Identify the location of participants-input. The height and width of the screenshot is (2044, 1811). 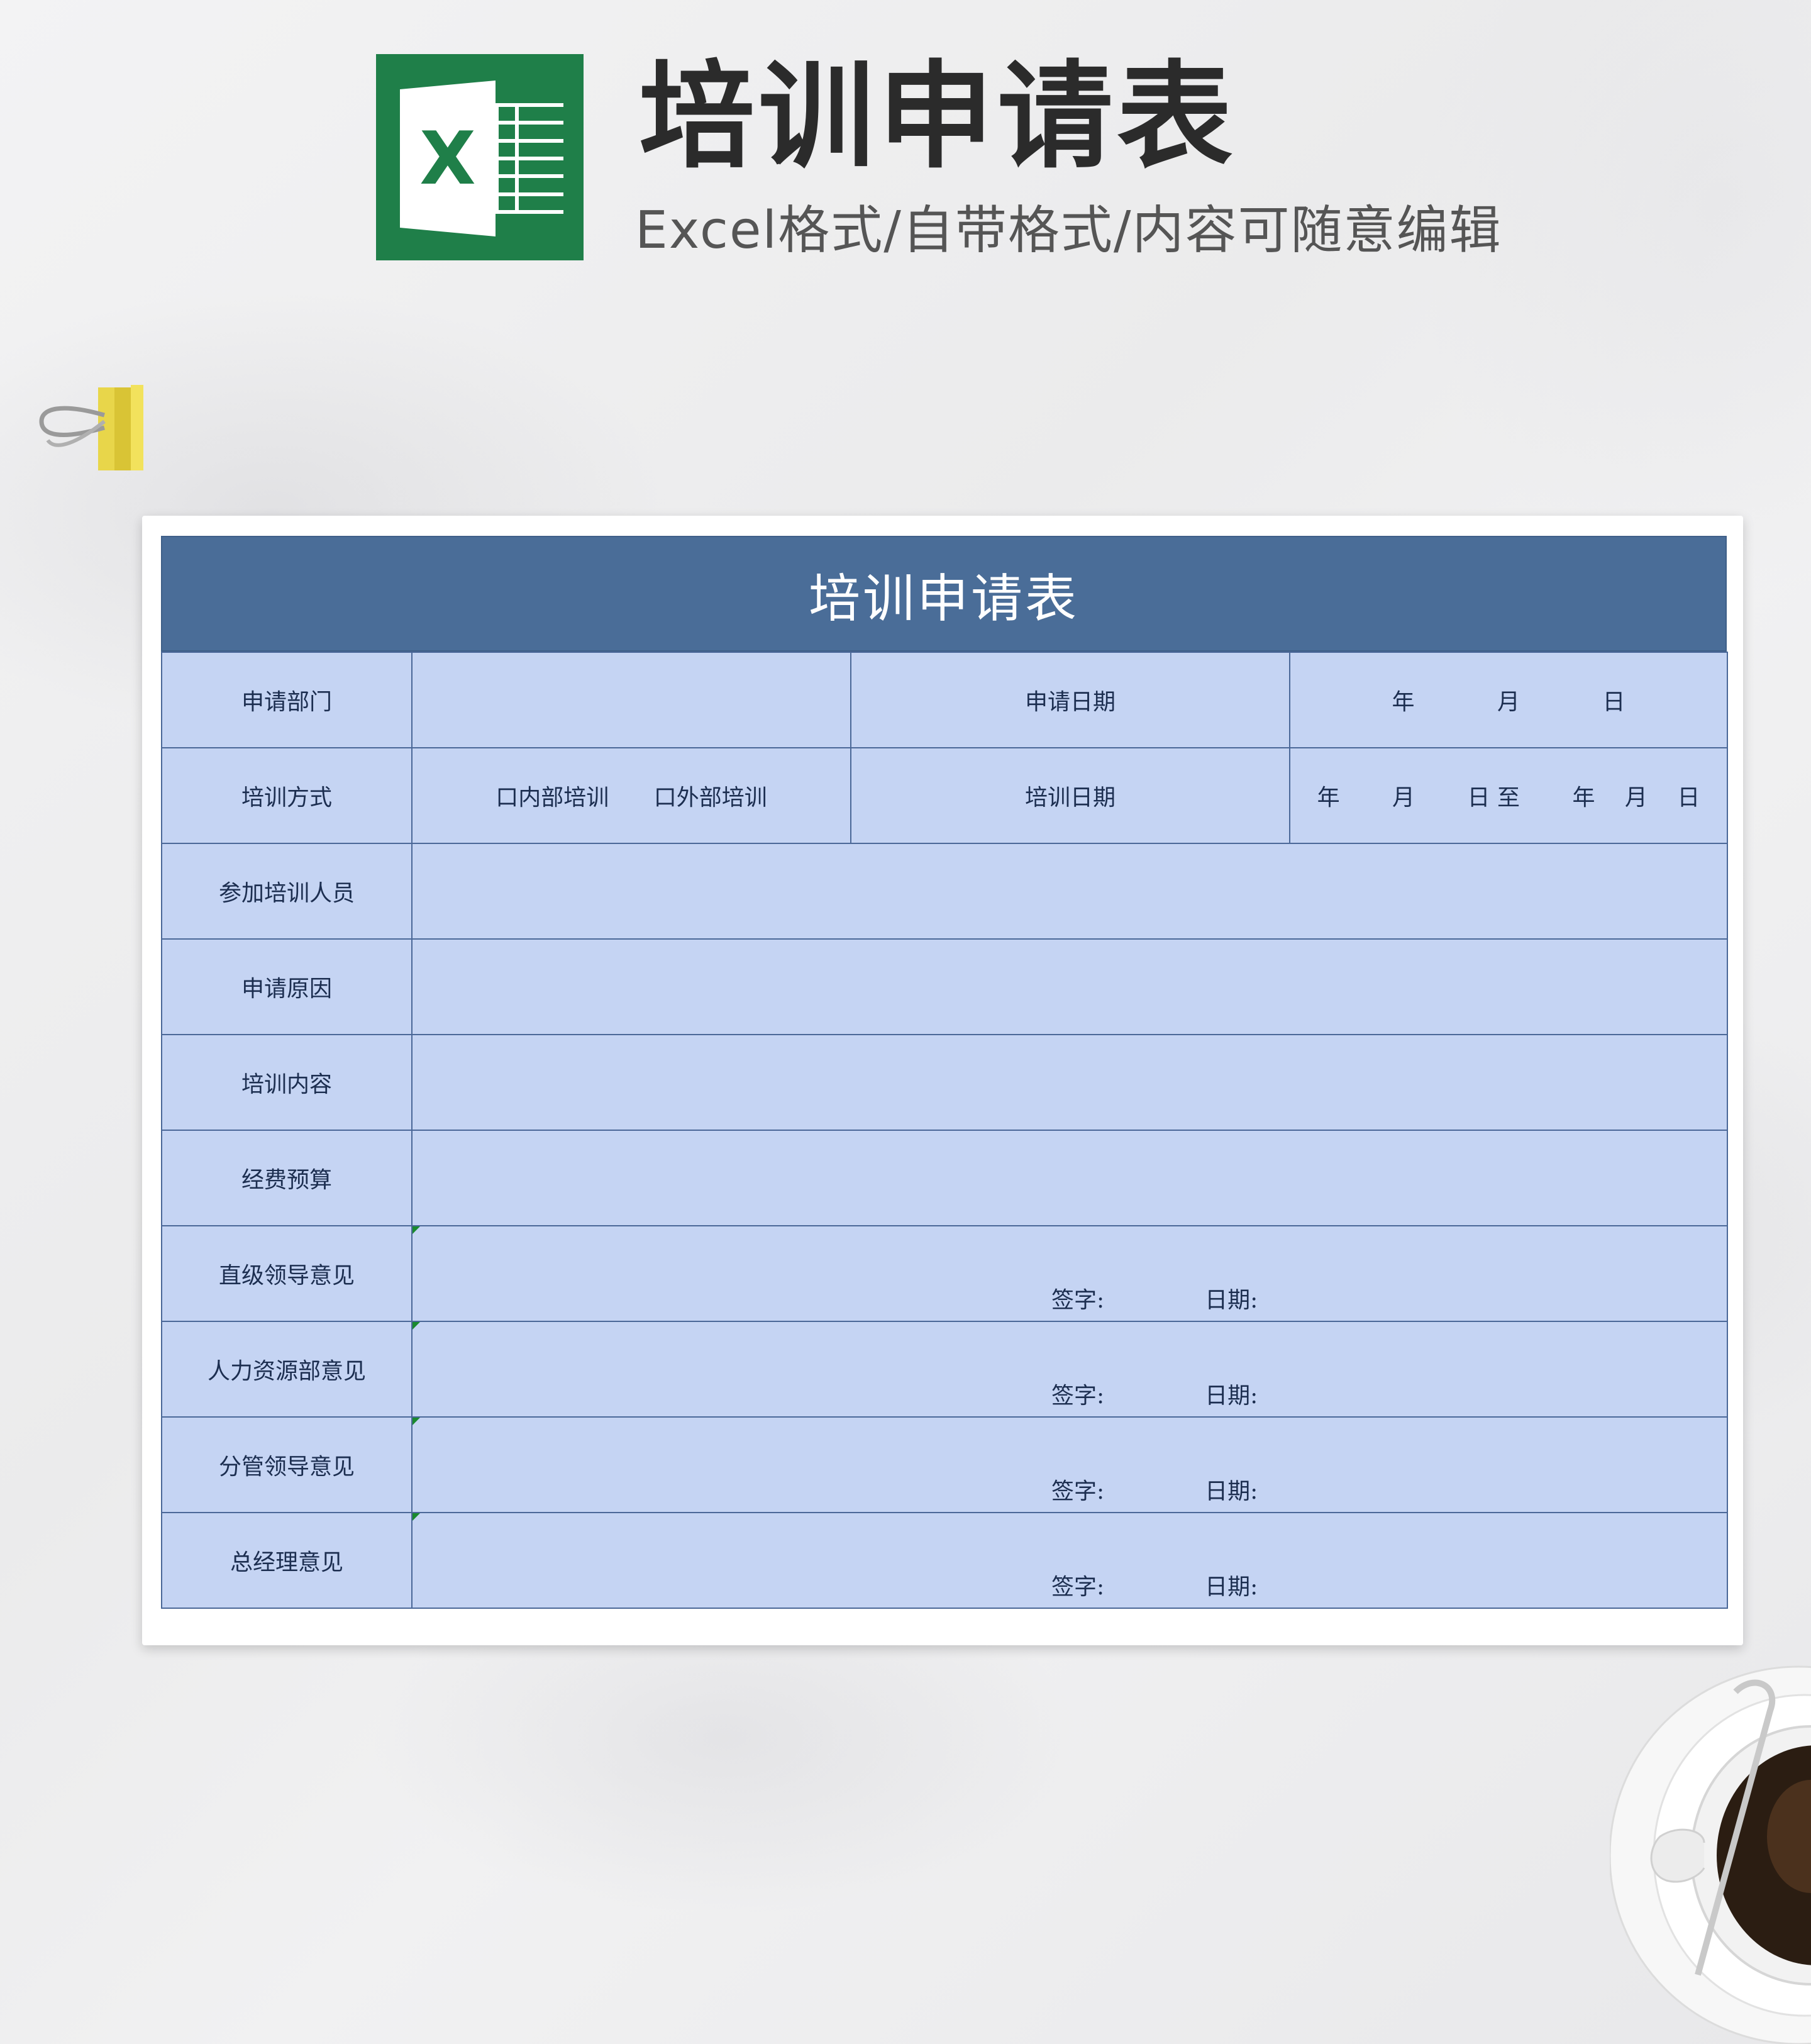
(1069, 892).